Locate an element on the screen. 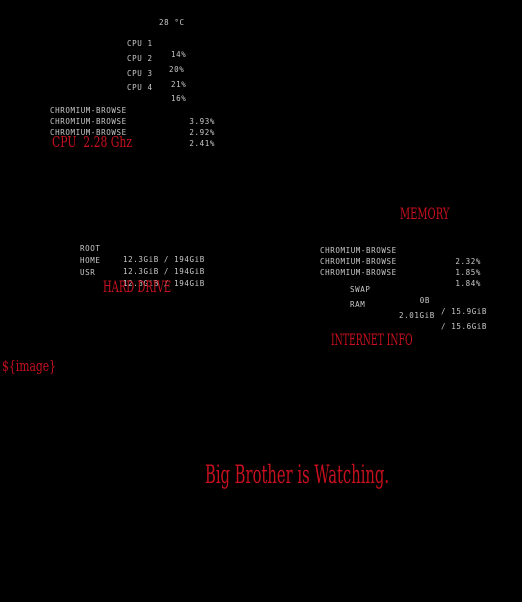  ram-label: RAM is located at coordinates (358, 304).